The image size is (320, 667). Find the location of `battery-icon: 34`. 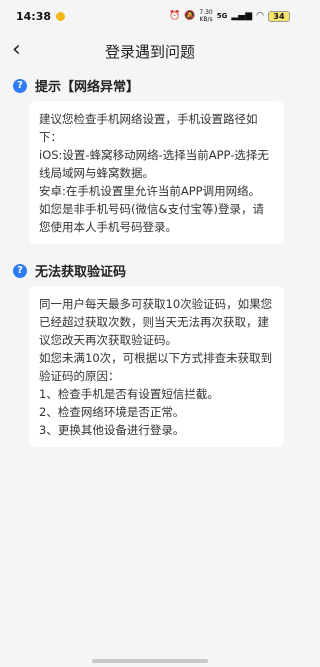

battery-icon: 34 is located at coordinates (279, 16).